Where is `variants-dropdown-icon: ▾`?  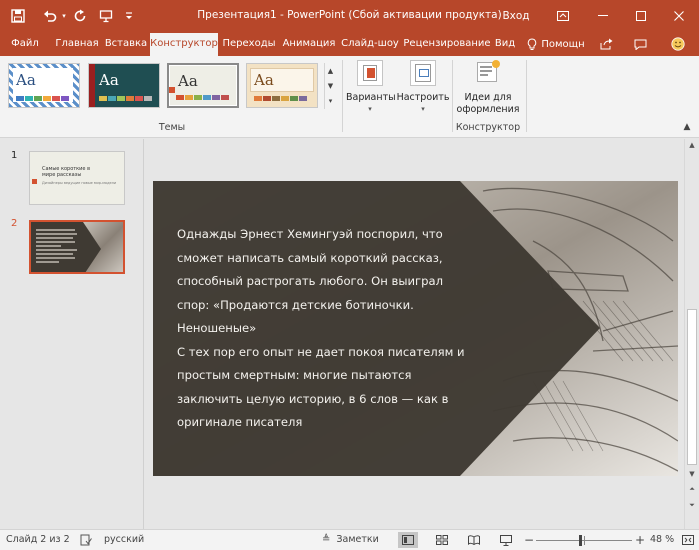
variants-dropdown-icon: ▾ is located at coordinates (370, 109).